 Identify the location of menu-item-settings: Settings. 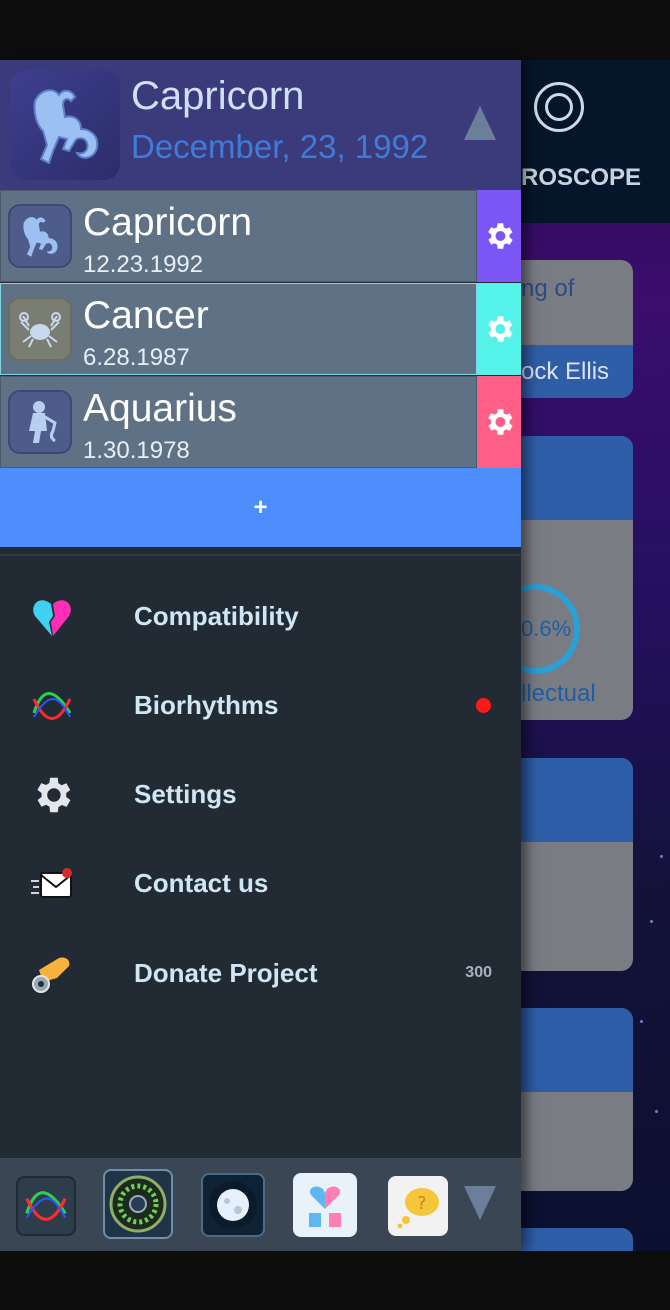
(260, 795).